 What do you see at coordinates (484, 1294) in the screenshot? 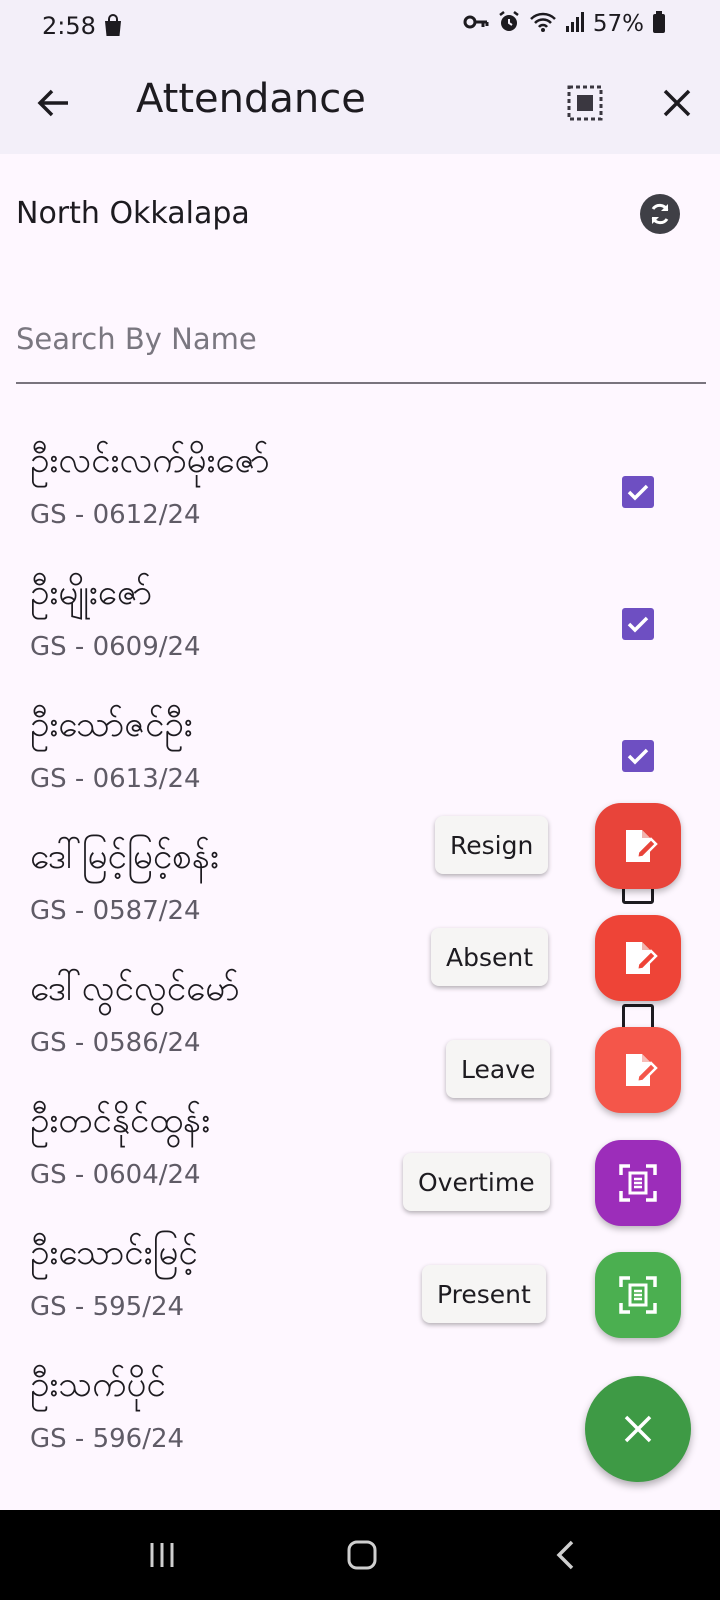
I see `present-label: Present` at bounding box center [484, 1294].